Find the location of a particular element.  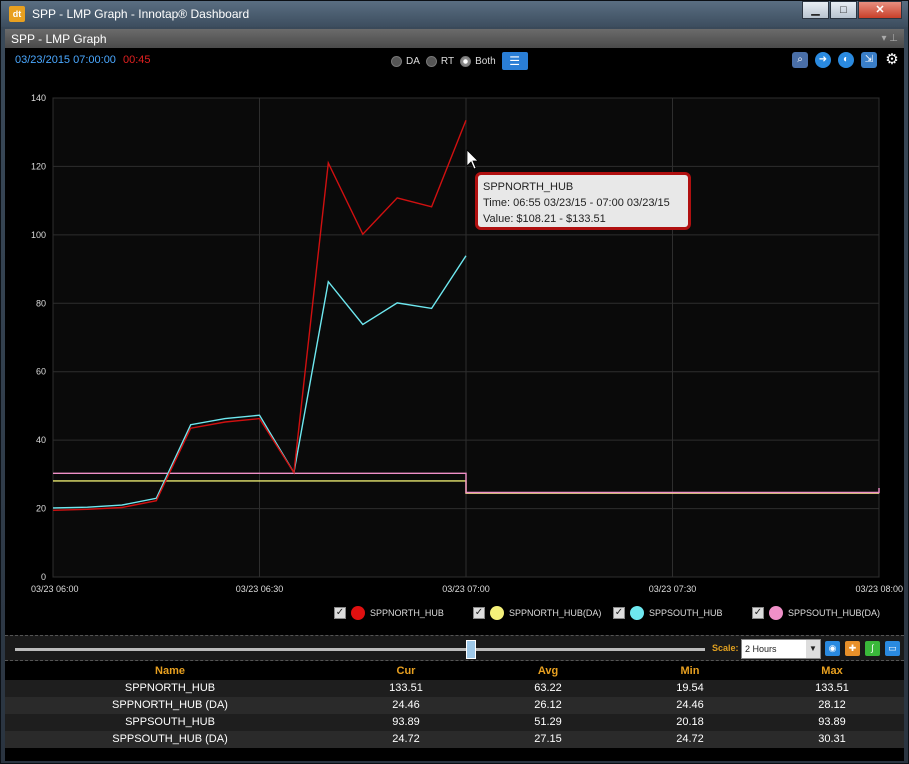

table-header: Name Cur Avg Min Max is located at coordinates (454, 671).